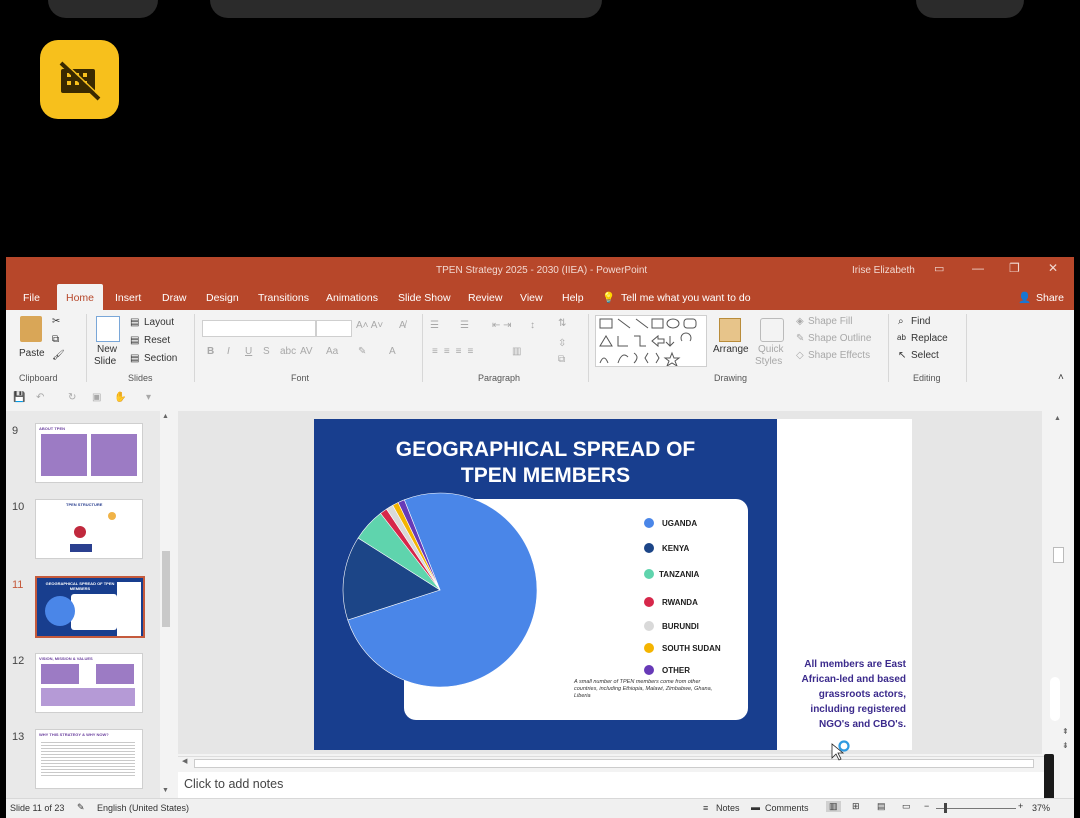 This screenshot has width=1080, height=818. What do you see at coordinates (58, 355) in the screenshot?
I see `format-painter-icon: 🖌` at bounding box center [58, 355].